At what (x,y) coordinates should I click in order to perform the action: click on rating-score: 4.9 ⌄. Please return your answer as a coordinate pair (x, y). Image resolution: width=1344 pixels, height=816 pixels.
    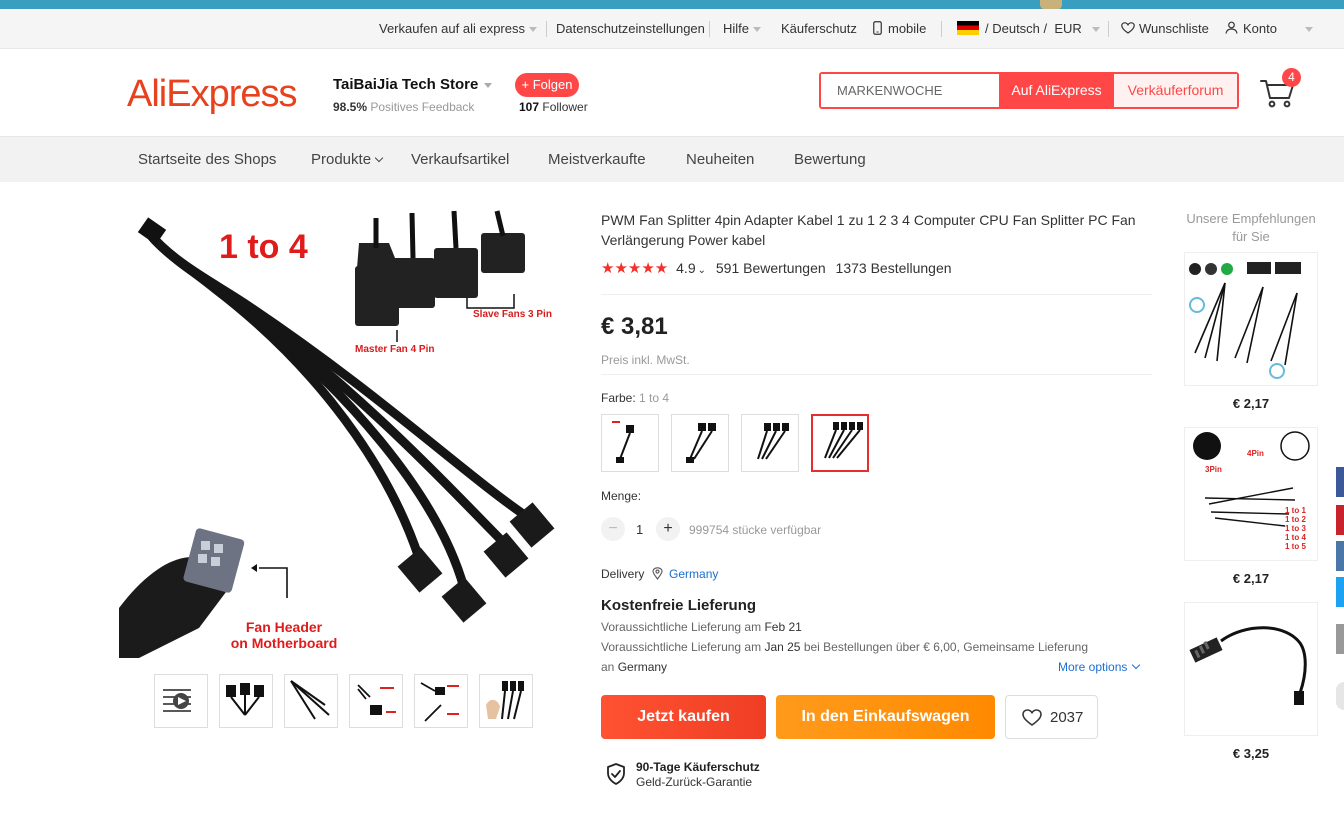
    Looking at the image, I should click on (691, 268).